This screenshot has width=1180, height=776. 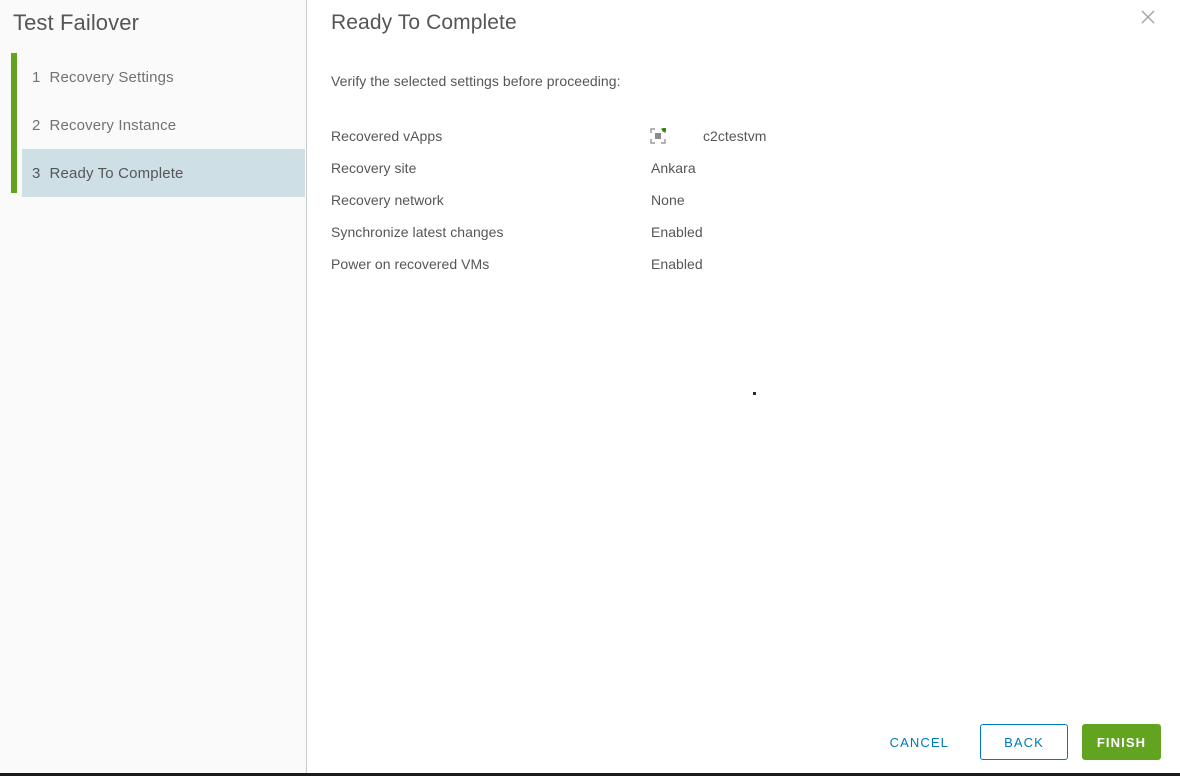 What do you see at coordinates (754, 393) in the screenshot?
I see `cursor-artifact` at bounding box center [754, 393].